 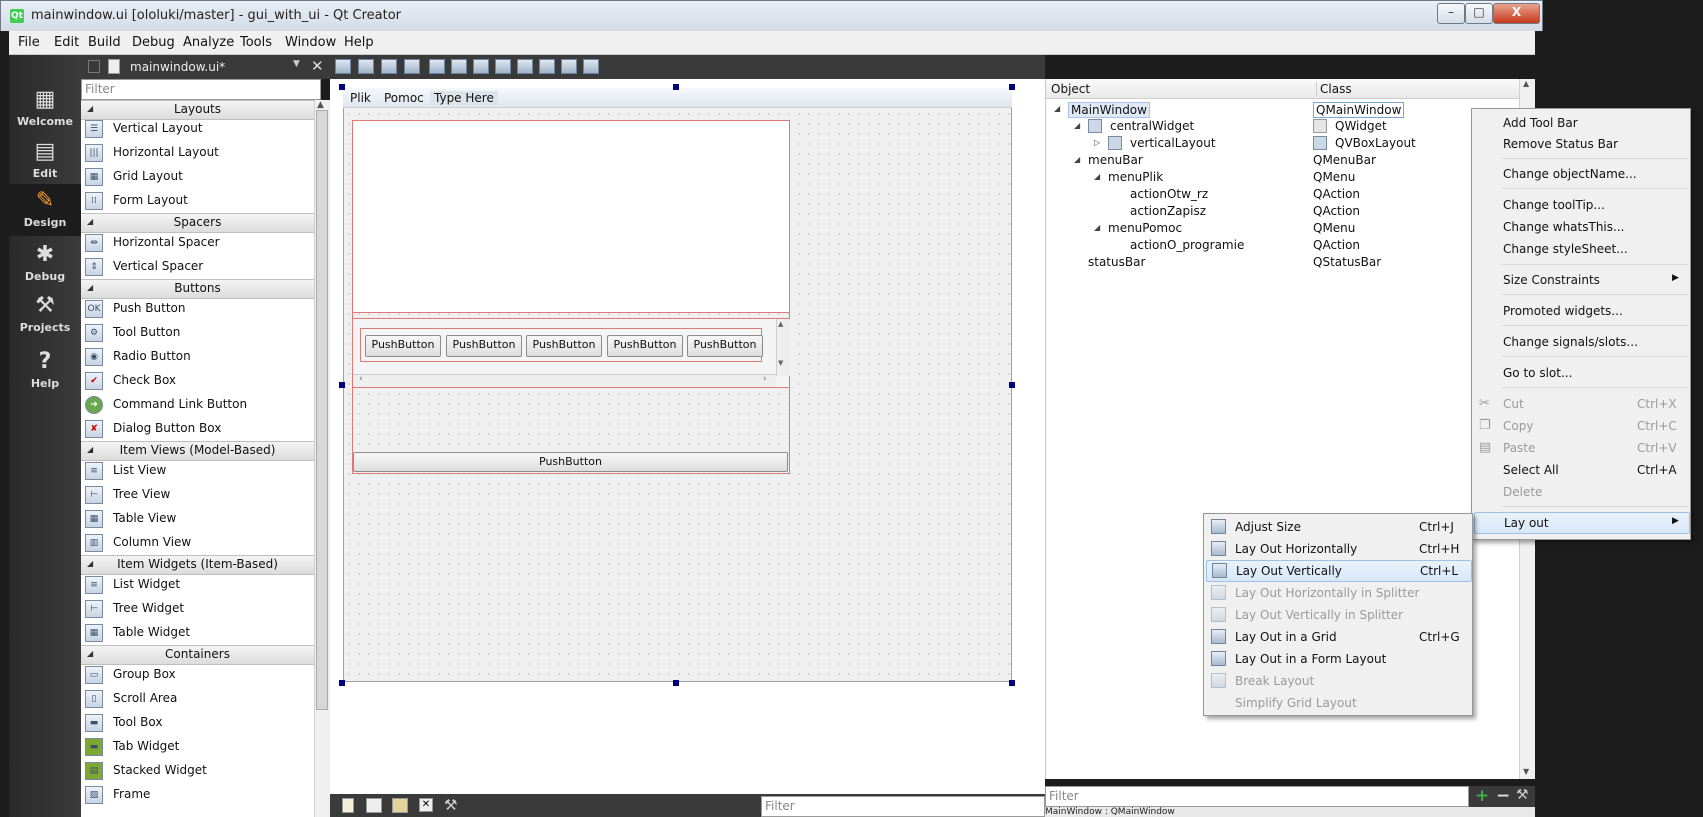 What do you see at coordinates (361, 379) in the screenshot?
I see `scroll-left-arrow-icon: ‹` at bounding box center [361, 379].